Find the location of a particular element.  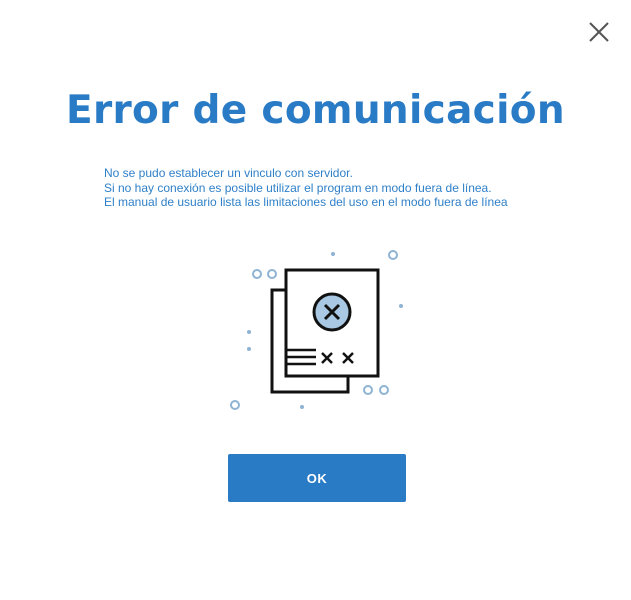

front-page is located at coordinates (332, 323).